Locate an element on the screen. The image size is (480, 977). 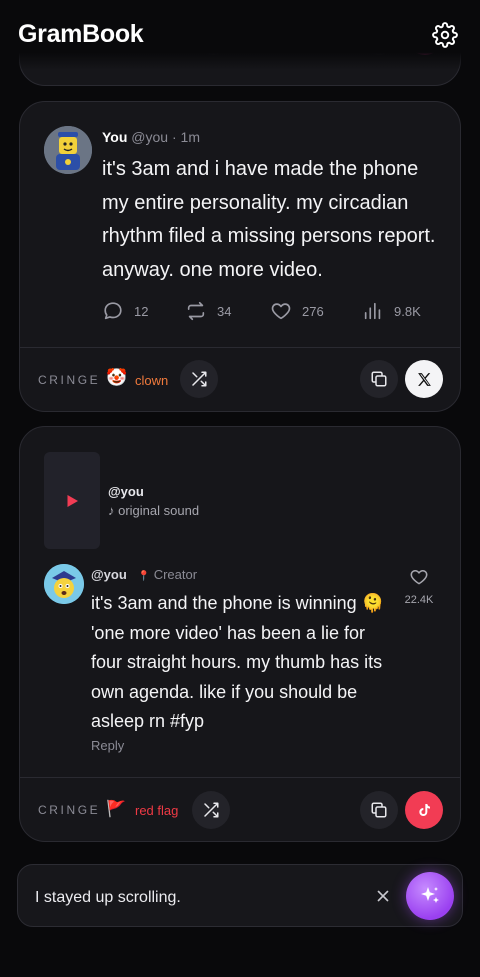
comment-like-count: 22.4K is located at coordinates (419, 600).